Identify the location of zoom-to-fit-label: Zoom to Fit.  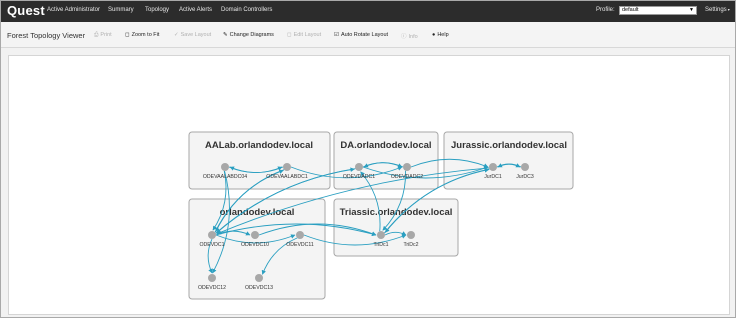
(145, 35).